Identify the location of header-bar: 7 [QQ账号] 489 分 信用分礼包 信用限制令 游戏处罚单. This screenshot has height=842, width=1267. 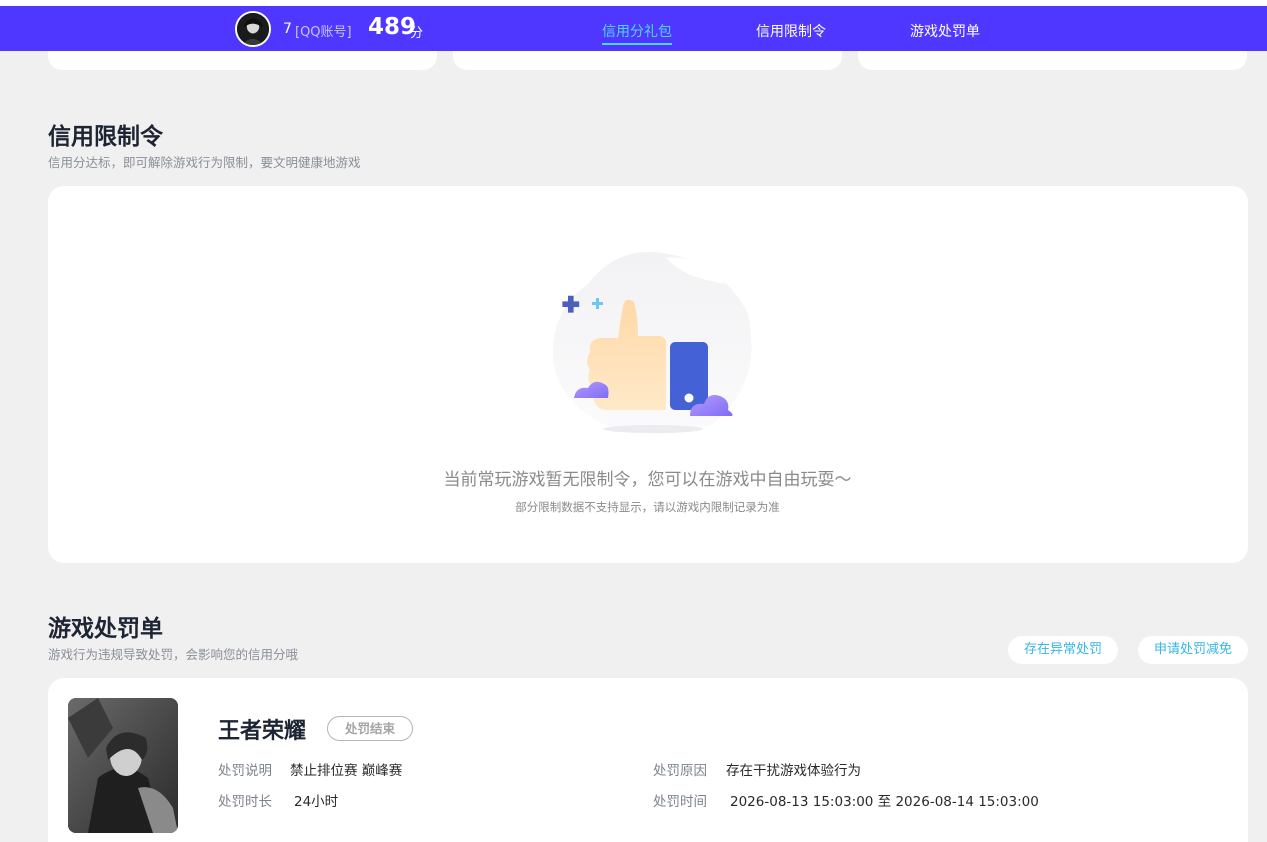
(633, 28).